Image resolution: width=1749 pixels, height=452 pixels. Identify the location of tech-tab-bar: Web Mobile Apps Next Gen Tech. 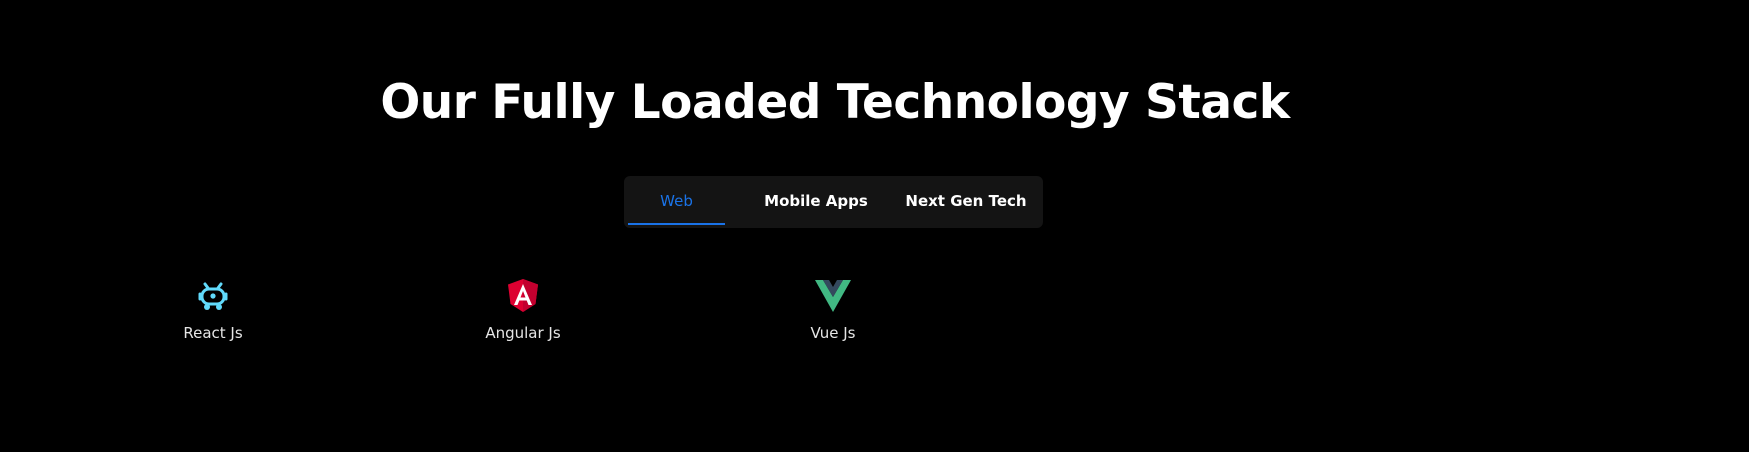
(833, 202).